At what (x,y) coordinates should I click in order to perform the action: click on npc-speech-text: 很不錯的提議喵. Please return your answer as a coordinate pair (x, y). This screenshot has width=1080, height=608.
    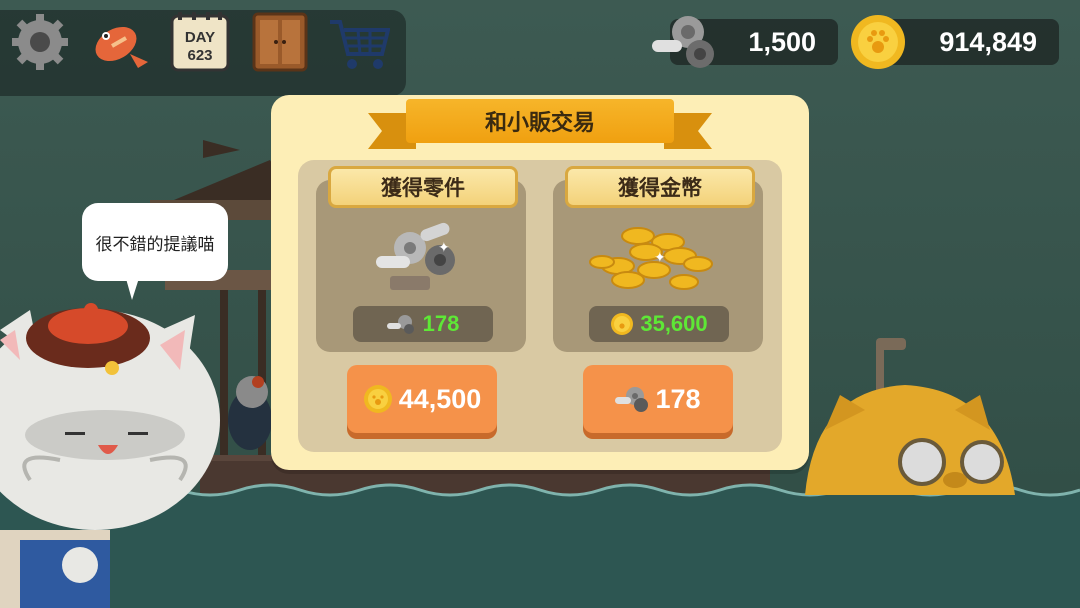
    Looking at the image, I should click on (155, 244).